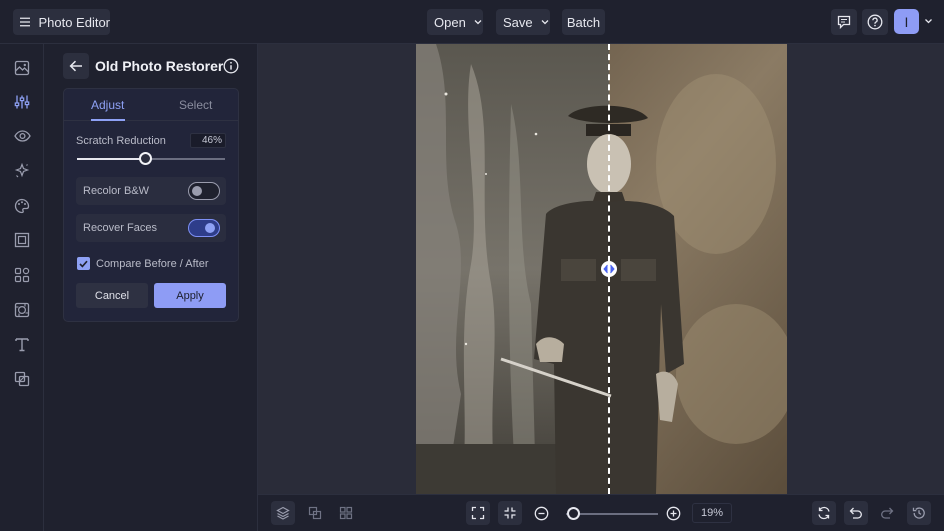 This screenshot has width=944, height=531. What do you see at coordinates (906, 21) in the screenshot?
I see `avatar: I` at bounding box center [906, 21].